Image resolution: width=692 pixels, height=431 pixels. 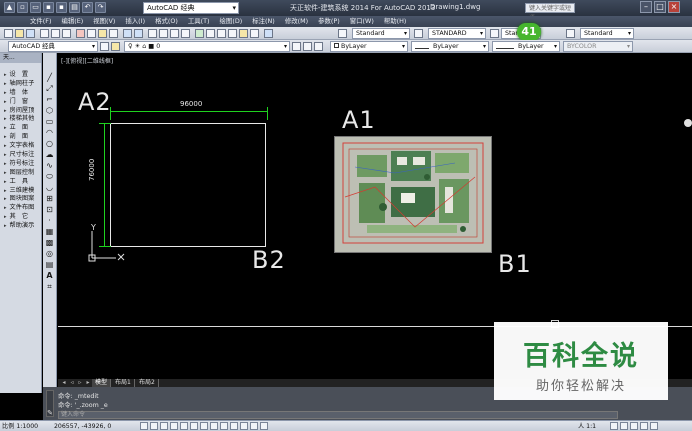 What do you see at coordinates (191, 8) in the screenshot?
I see `workspace-switch: AutoCAD 经典 ▾` at bounding box center [191, 8].